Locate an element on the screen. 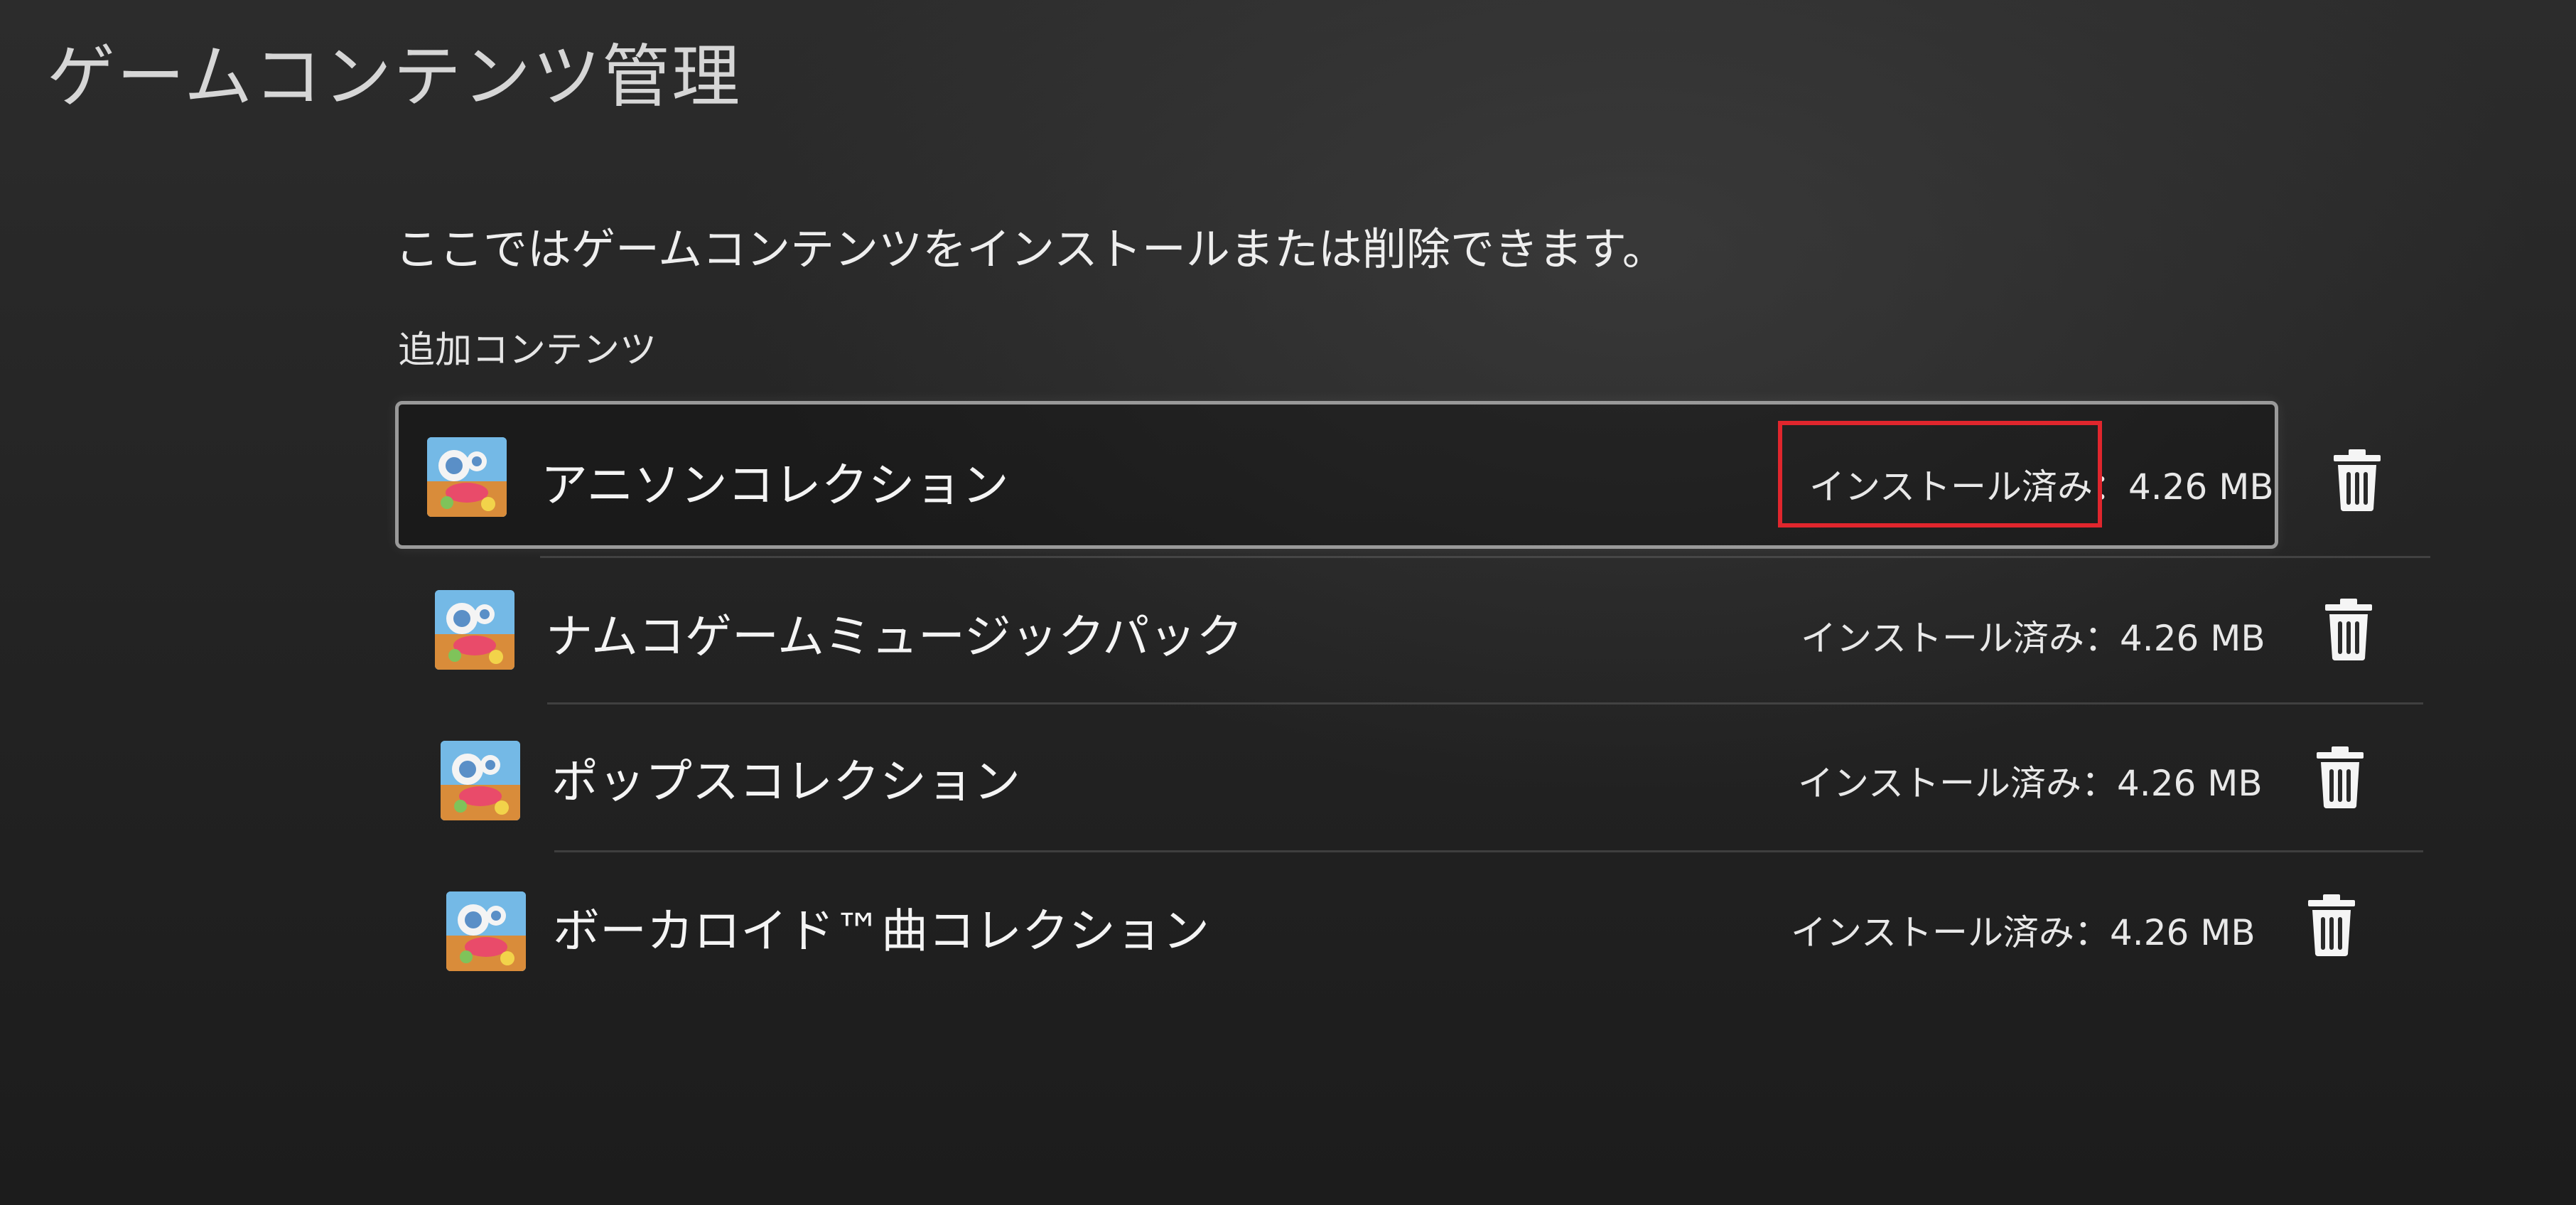 The image size is (2576, 1205). list-item-vocaloid-collection: ボーカロイド™曲コレクション インストール済み：4.26 MB is located at coordinates (1432, 927).